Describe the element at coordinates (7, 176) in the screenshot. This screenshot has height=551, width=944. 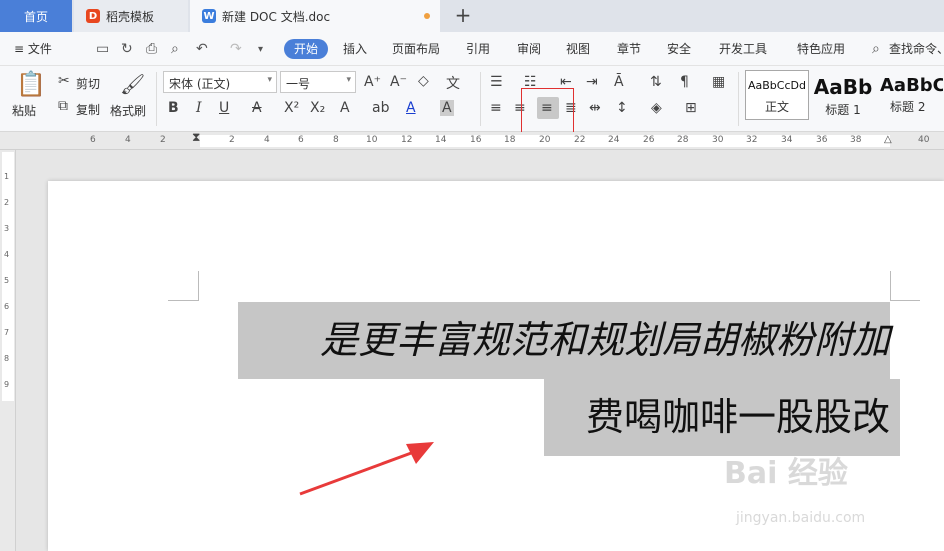
I see `ruler-number: 1` at that location.